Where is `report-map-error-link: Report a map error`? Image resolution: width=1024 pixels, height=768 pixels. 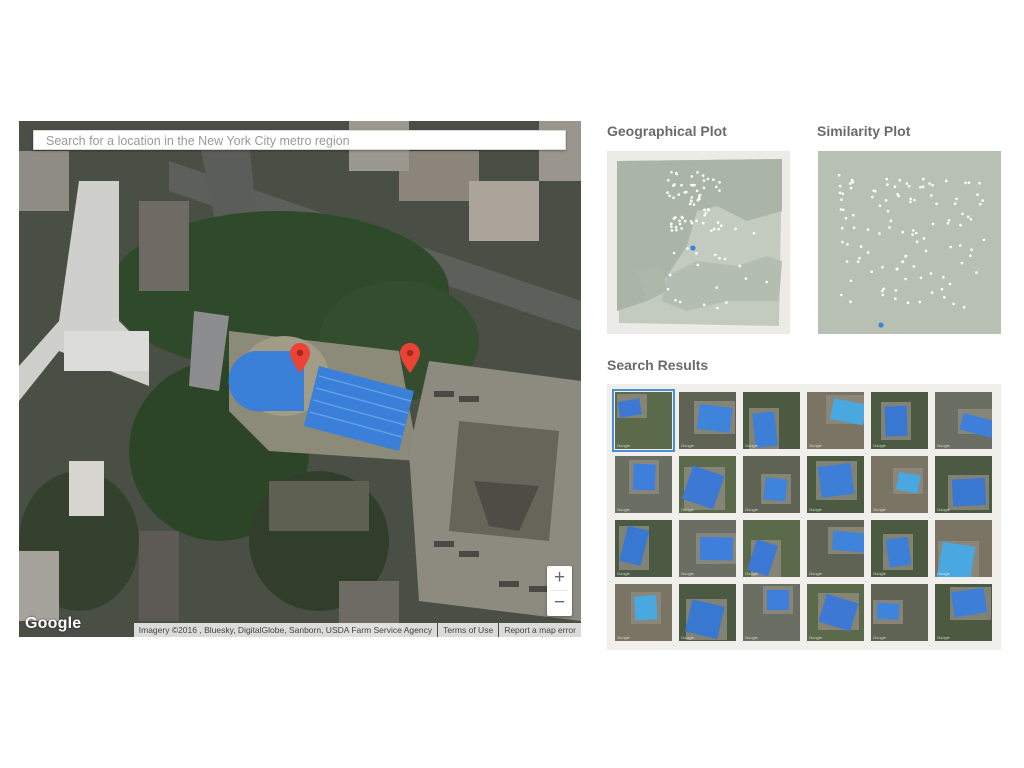 report-map-error-link: Report a map error is located at coordinates (540, 630).